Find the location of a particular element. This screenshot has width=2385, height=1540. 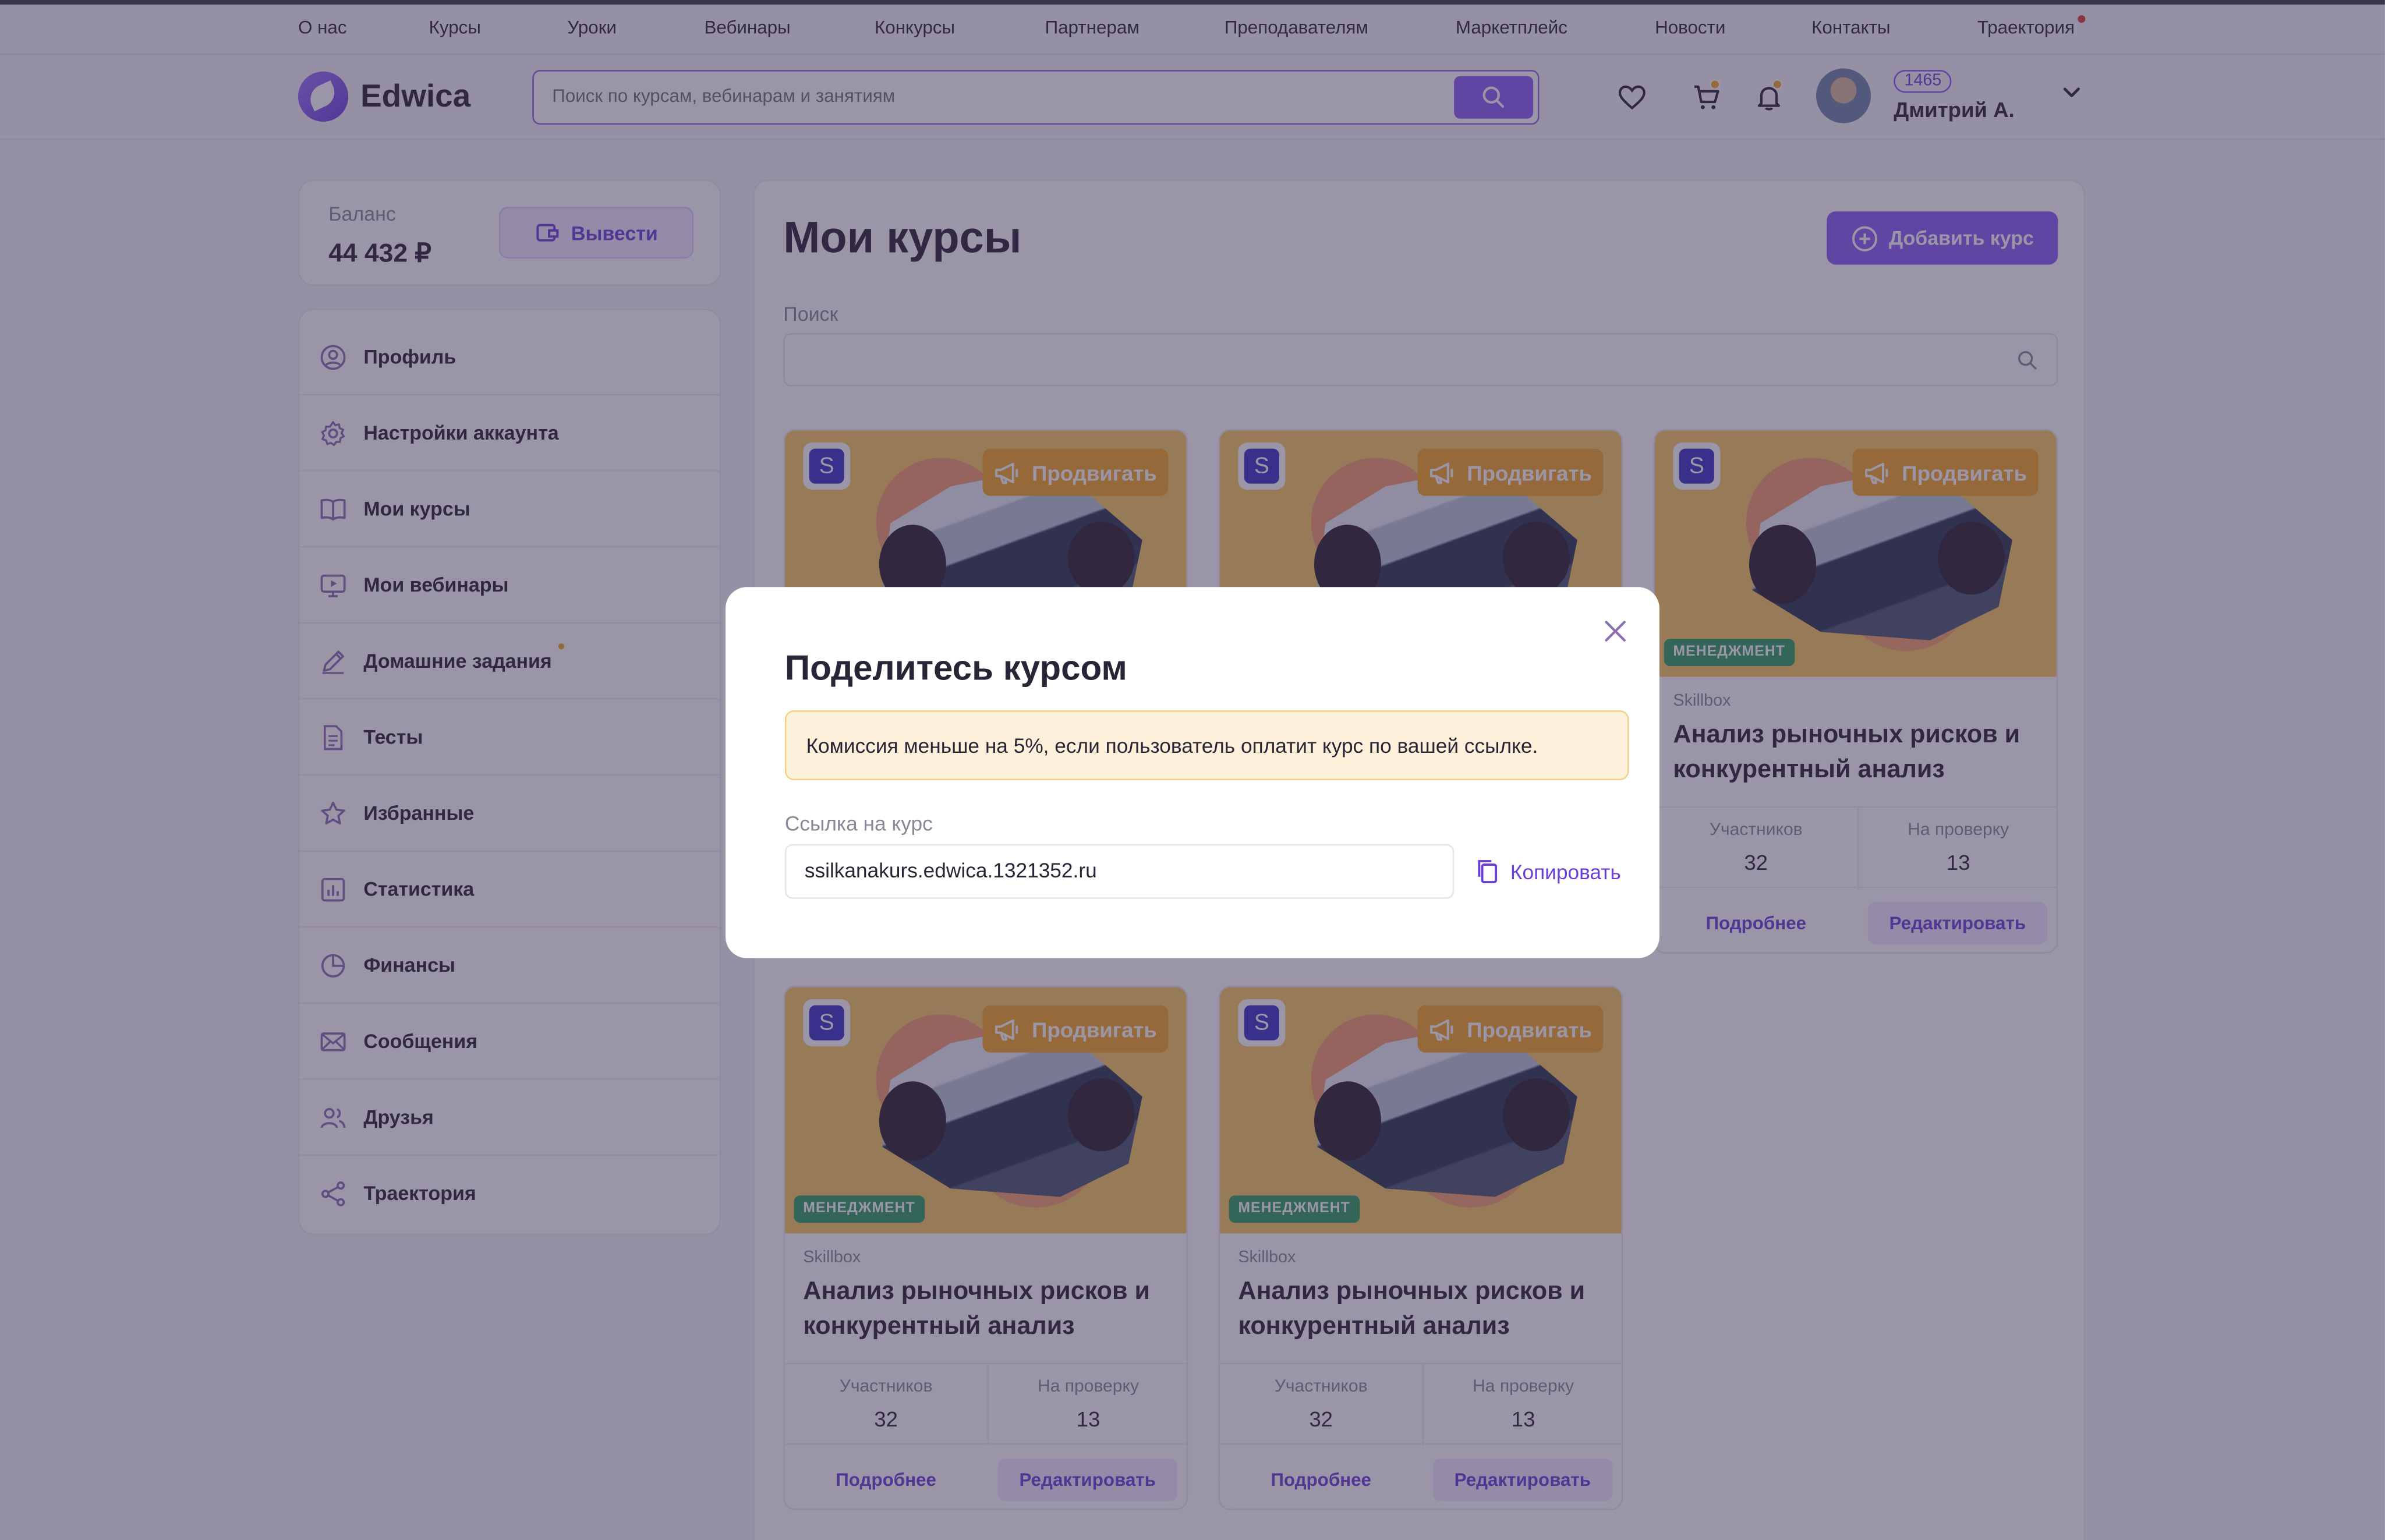

course-link-field is located at coordinates (1119, 871).